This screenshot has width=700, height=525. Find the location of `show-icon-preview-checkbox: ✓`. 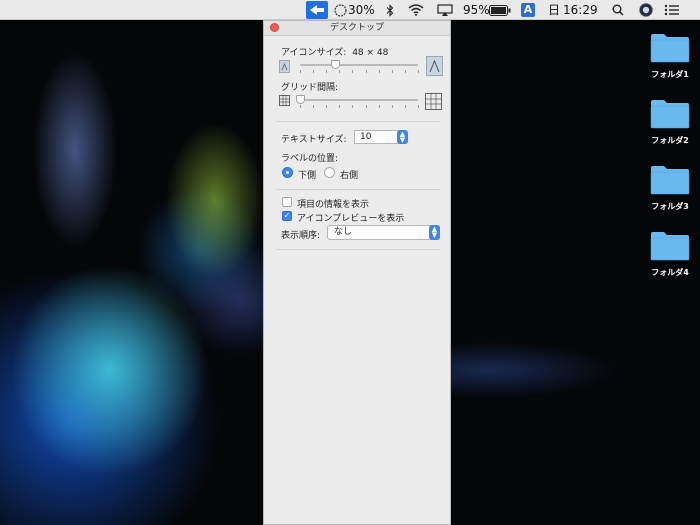

show-icon-preview-checkbox: ✓ is located at coordinates (287, 216).